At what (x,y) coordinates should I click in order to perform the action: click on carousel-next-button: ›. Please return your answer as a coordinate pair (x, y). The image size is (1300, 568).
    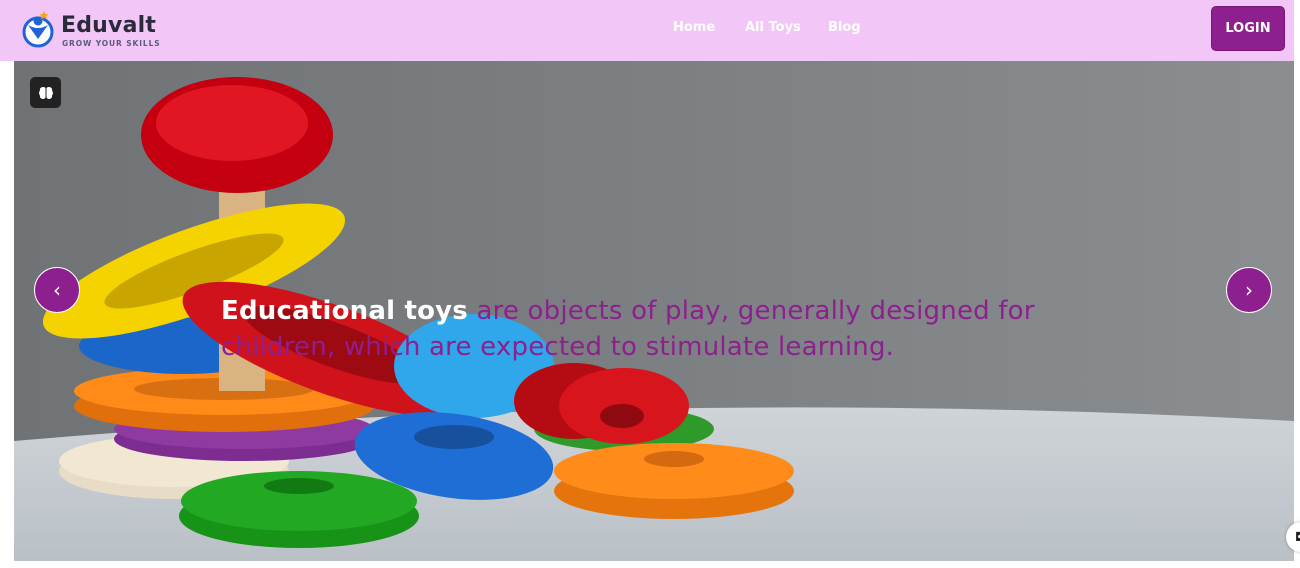
    Looking at the image, I should click on (1249, 290).